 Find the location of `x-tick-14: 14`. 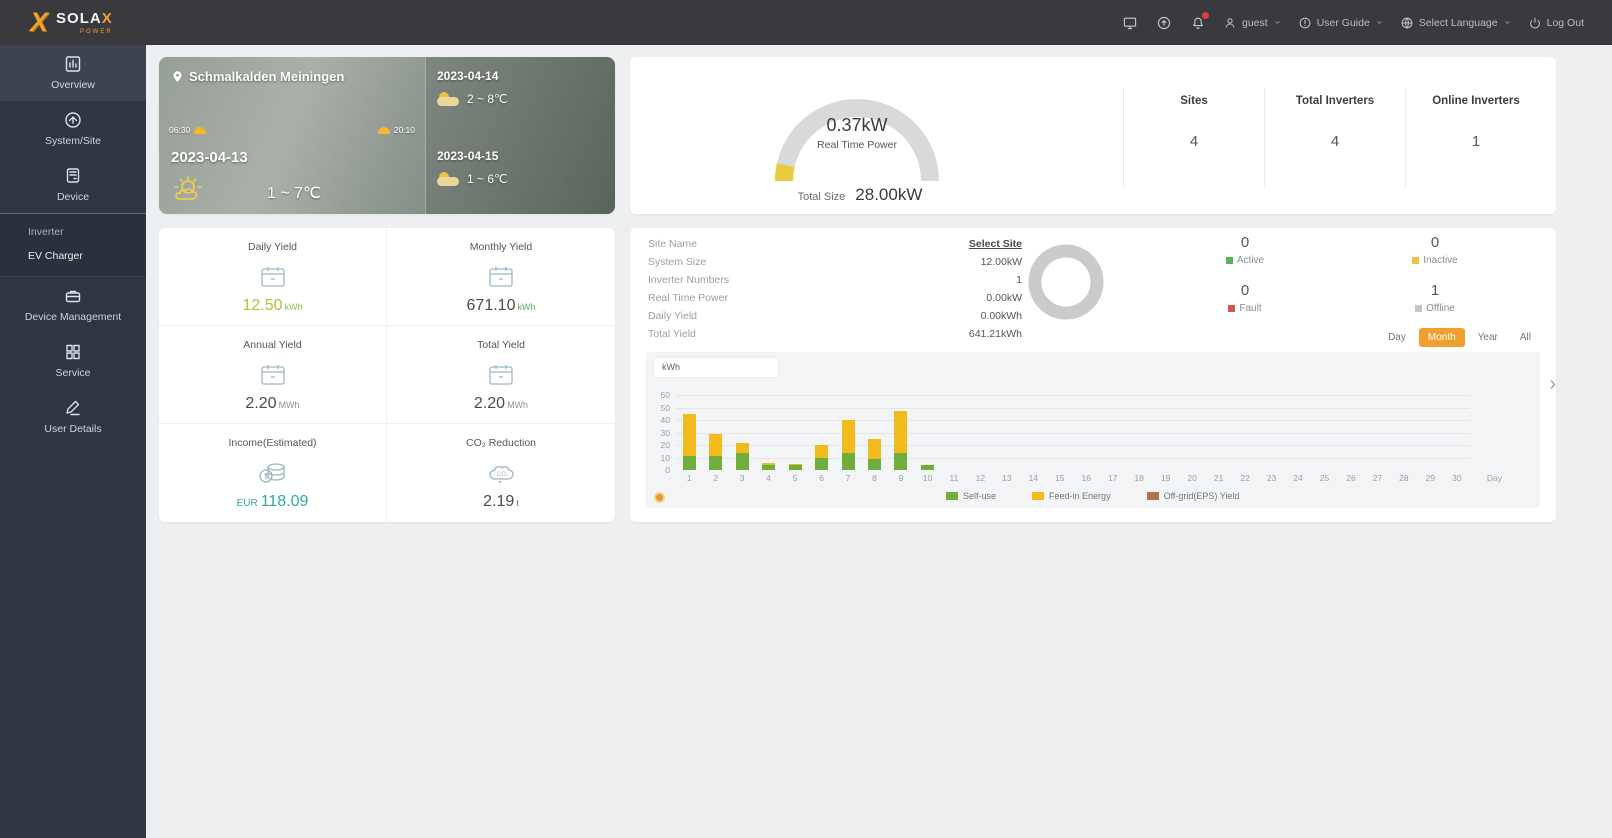

x-tick-14: 14 is located at coordinates (1033, 478).